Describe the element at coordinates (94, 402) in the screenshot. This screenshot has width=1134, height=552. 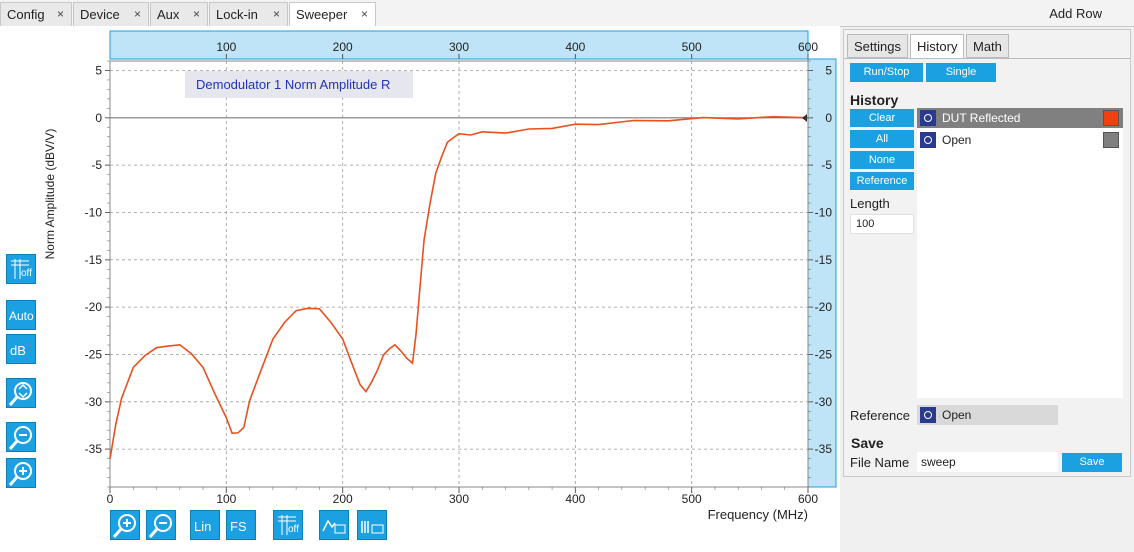
I see `y-tick-label: -30` at that location.